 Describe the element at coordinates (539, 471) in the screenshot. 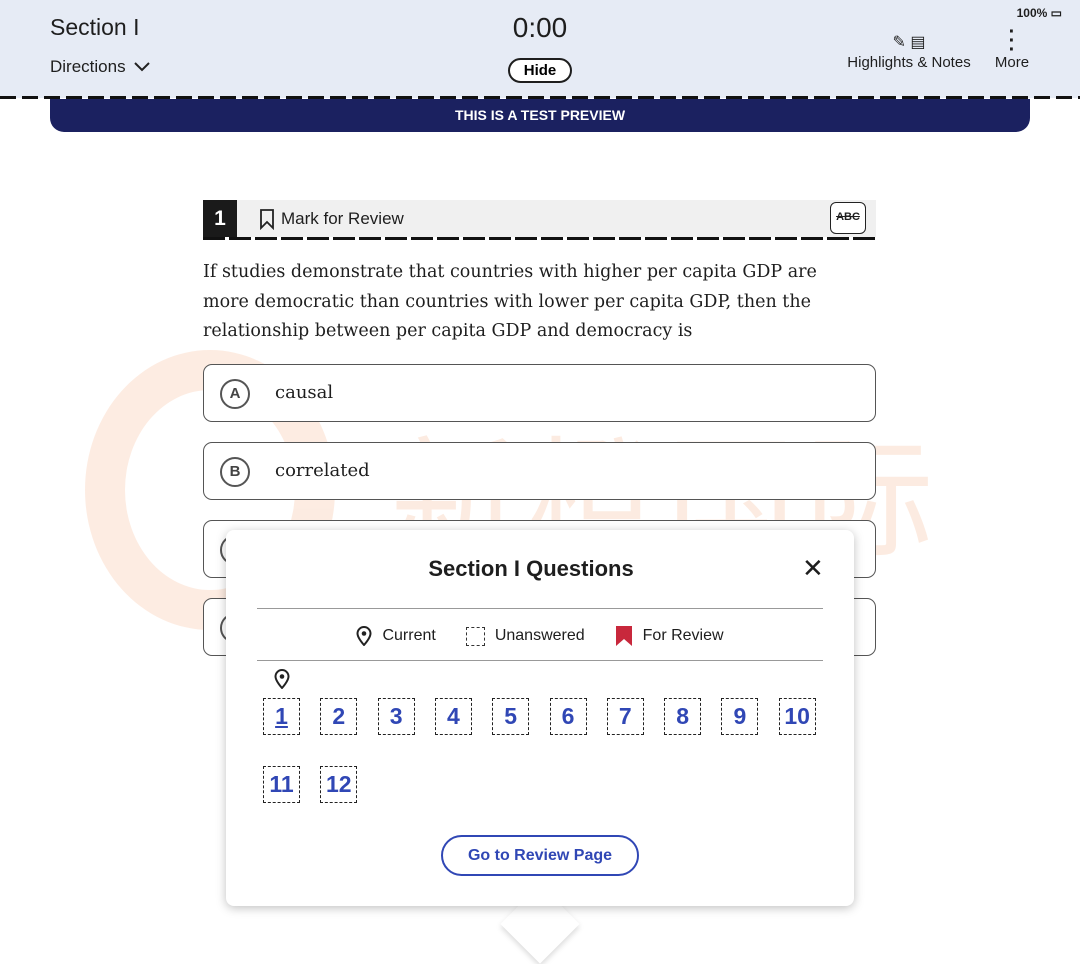

I see `option-b: Bcorrelated` at that location.